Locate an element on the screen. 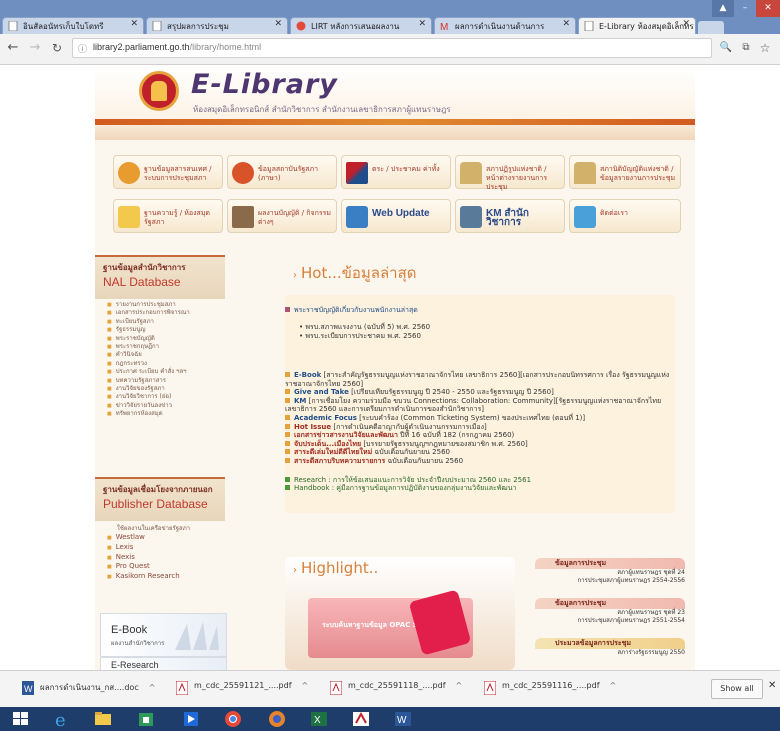 This screenshot has width=780, height=731. download-item: m_cdc_25591121_....pdf ^ is located at coordinates (242, 689).